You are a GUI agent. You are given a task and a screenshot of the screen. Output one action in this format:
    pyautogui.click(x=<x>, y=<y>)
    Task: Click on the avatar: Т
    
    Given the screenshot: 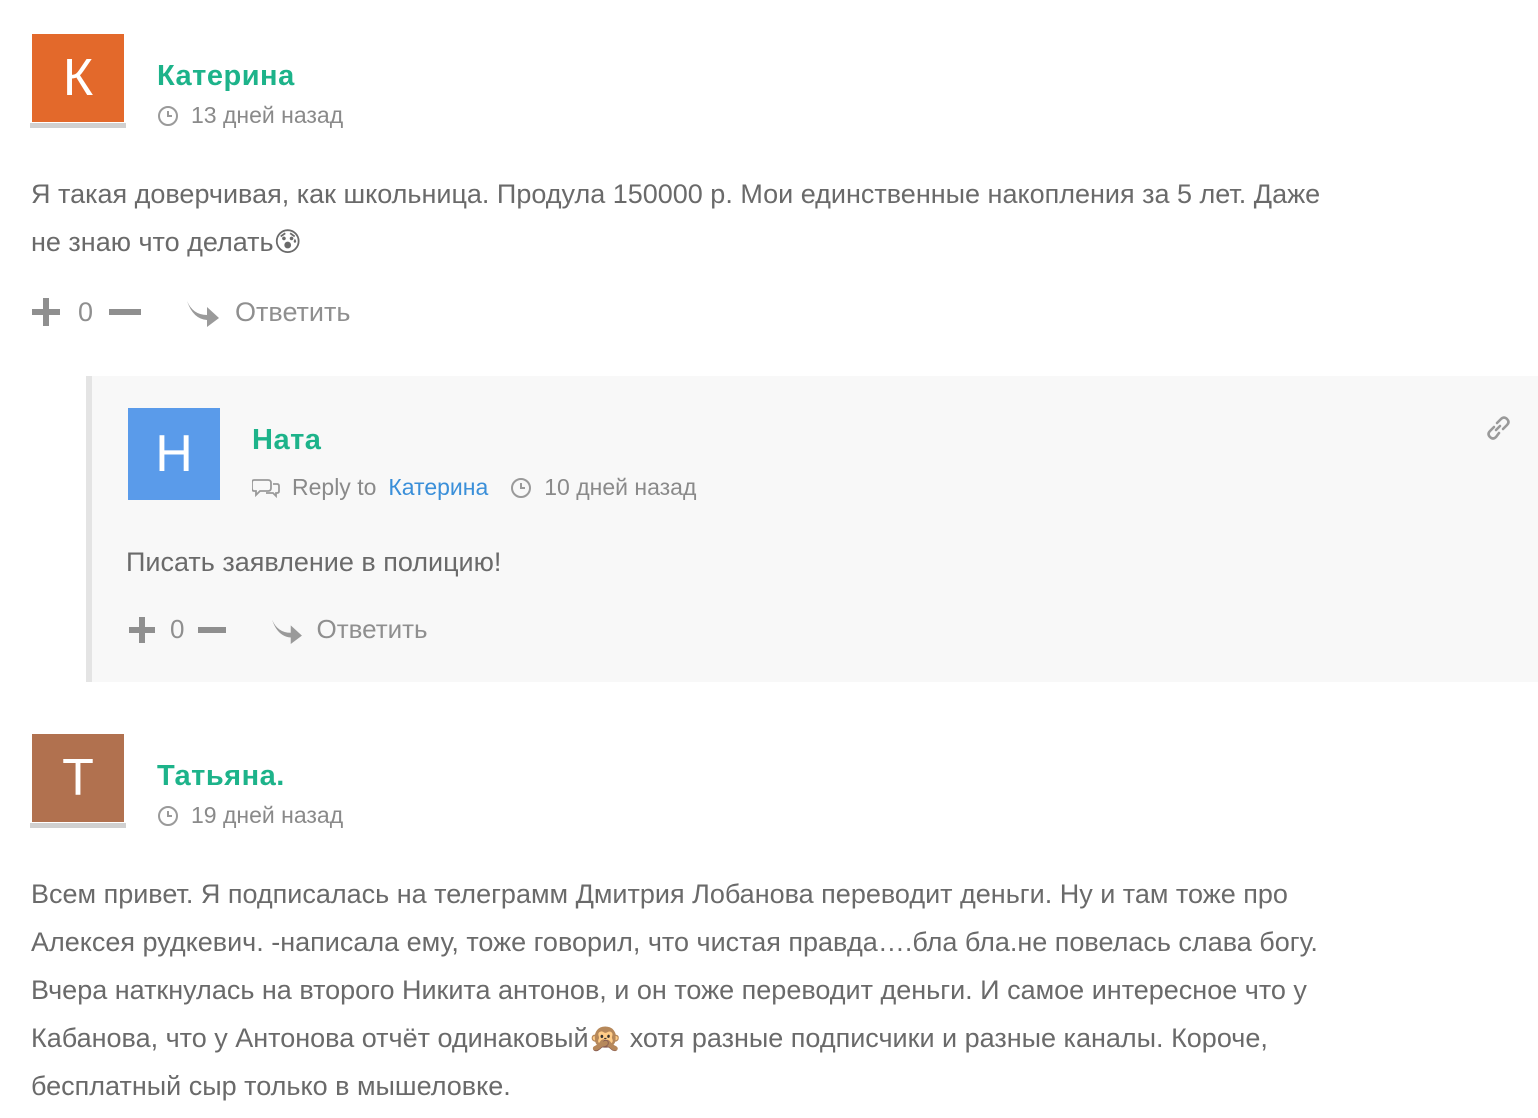 What is the action you would take?
    pyautogui.click(x=79, y=781)
    